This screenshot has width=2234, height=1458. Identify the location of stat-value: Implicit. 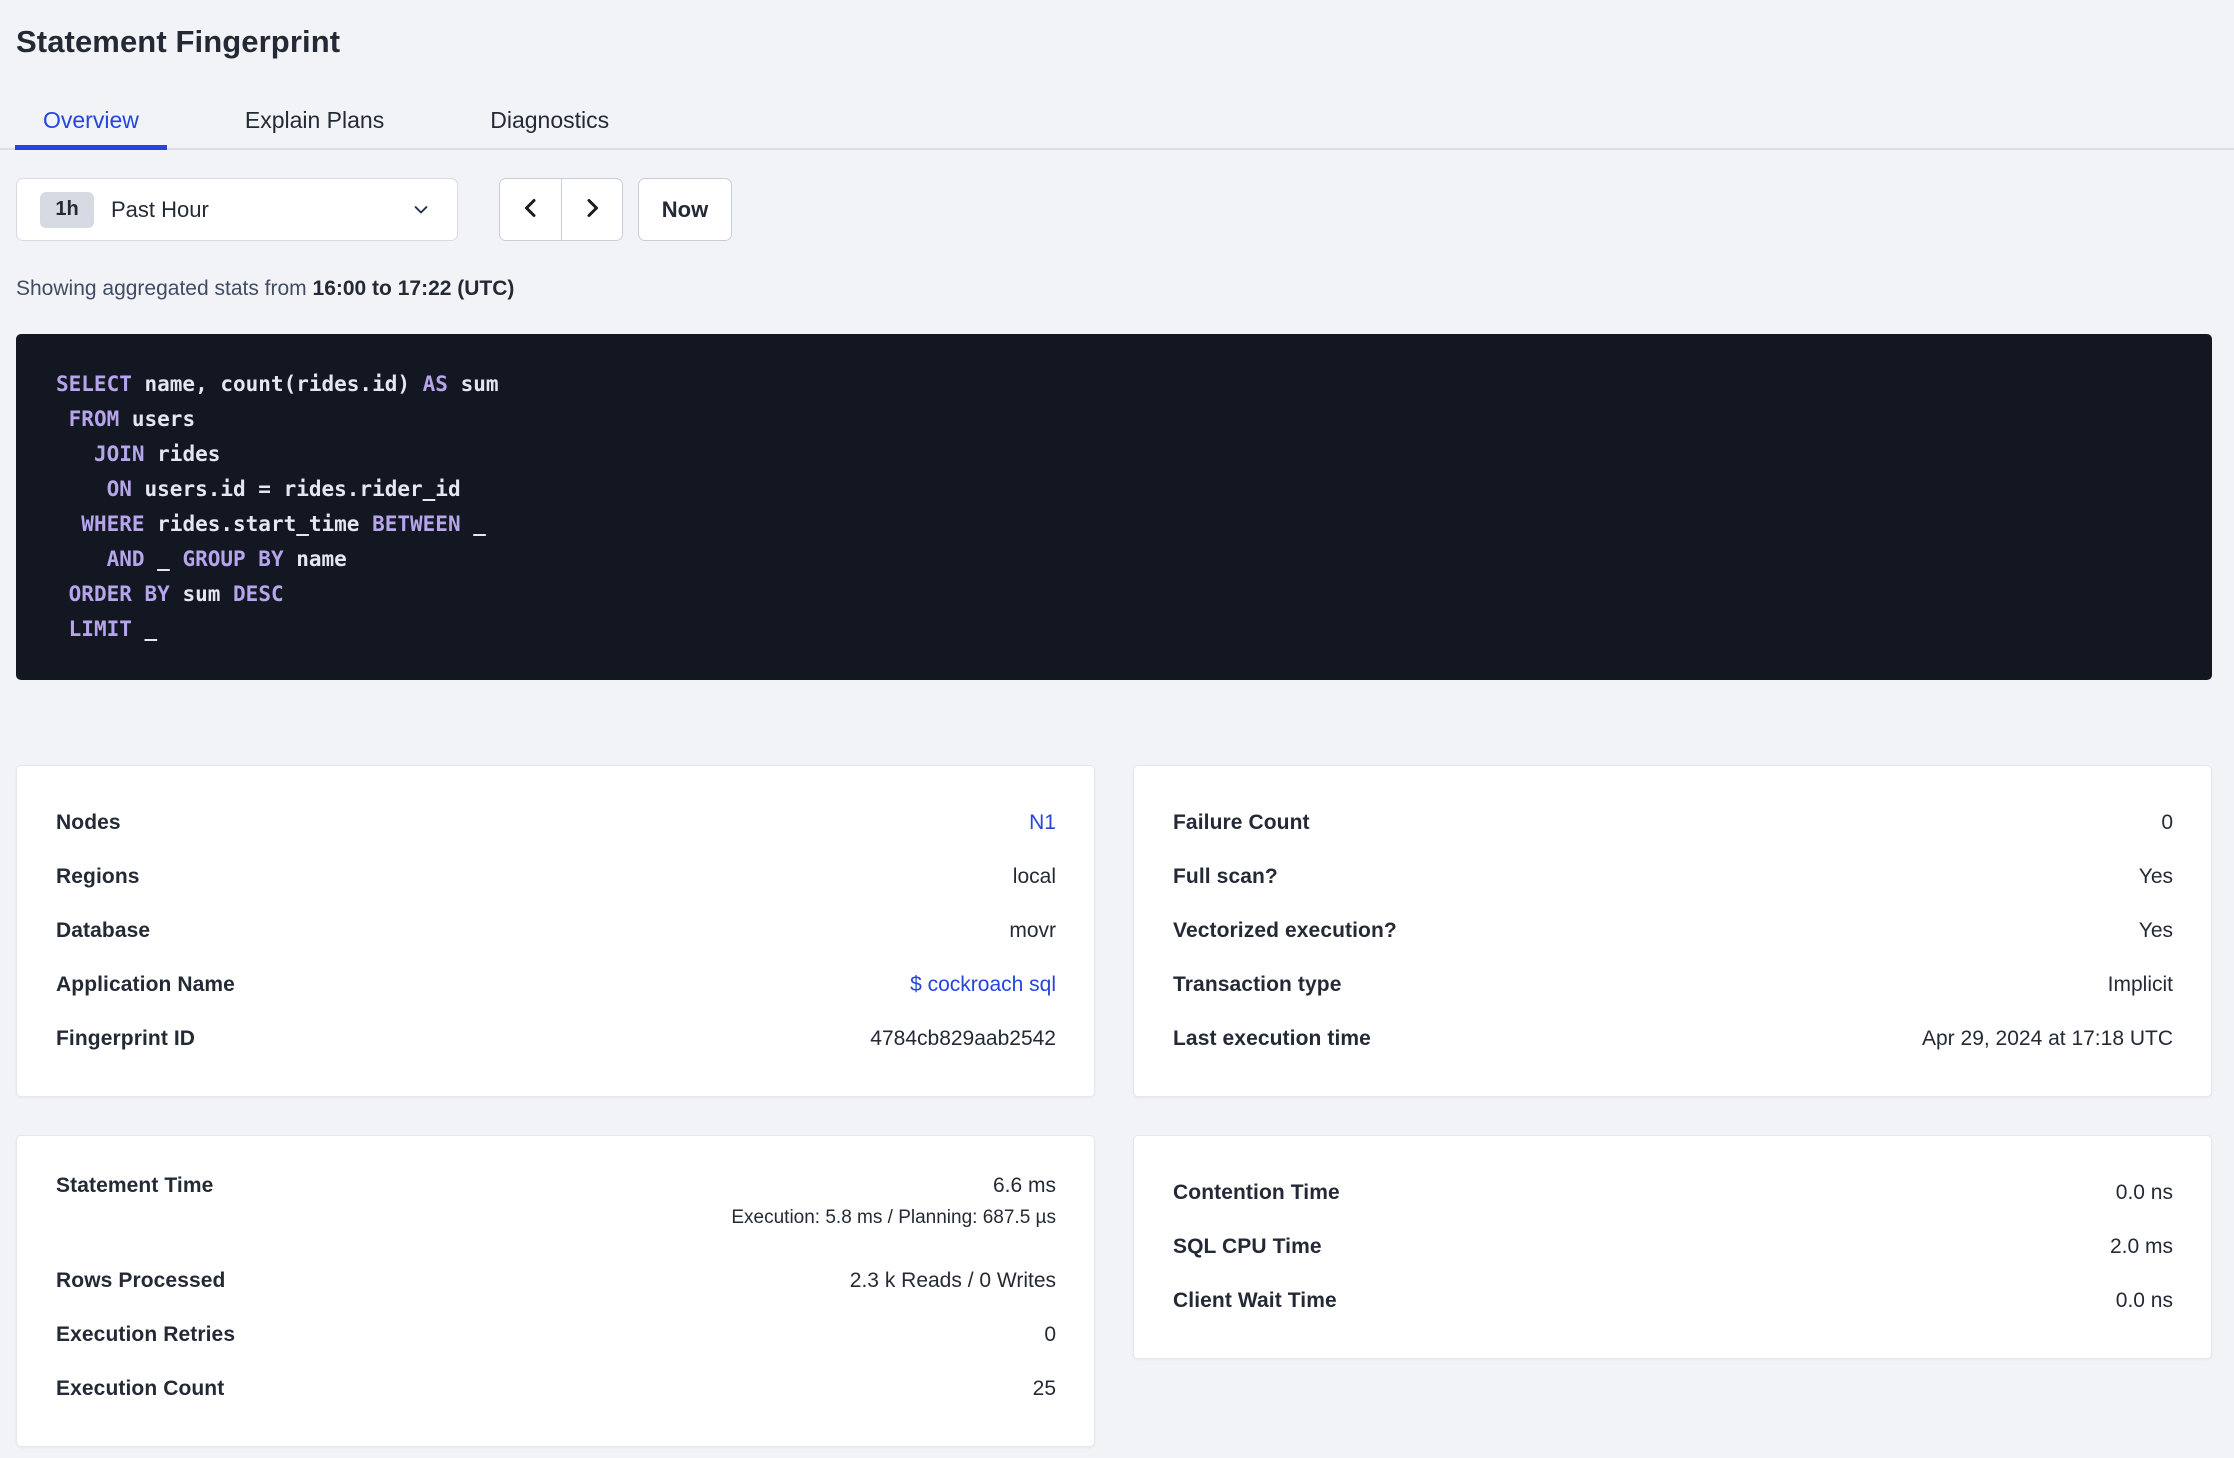
(2140, 984).